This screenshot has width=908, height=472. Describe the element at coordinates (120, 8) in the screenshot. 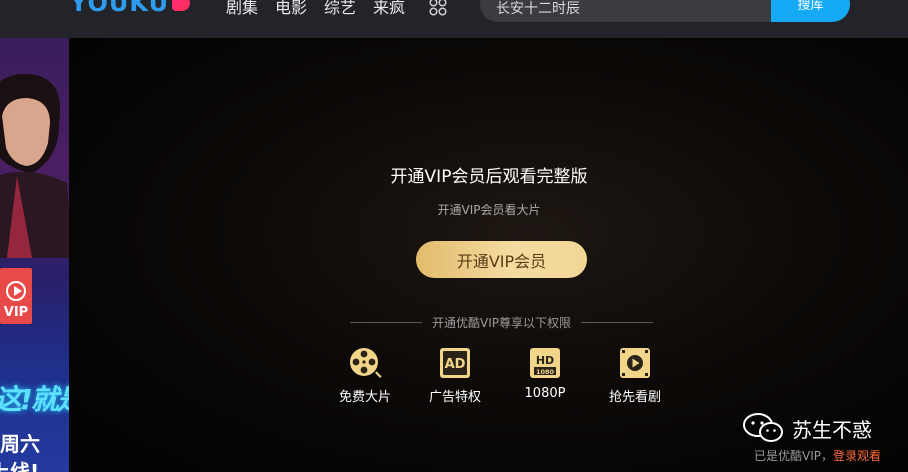

I see `logo-text: YOUKU` at that location.